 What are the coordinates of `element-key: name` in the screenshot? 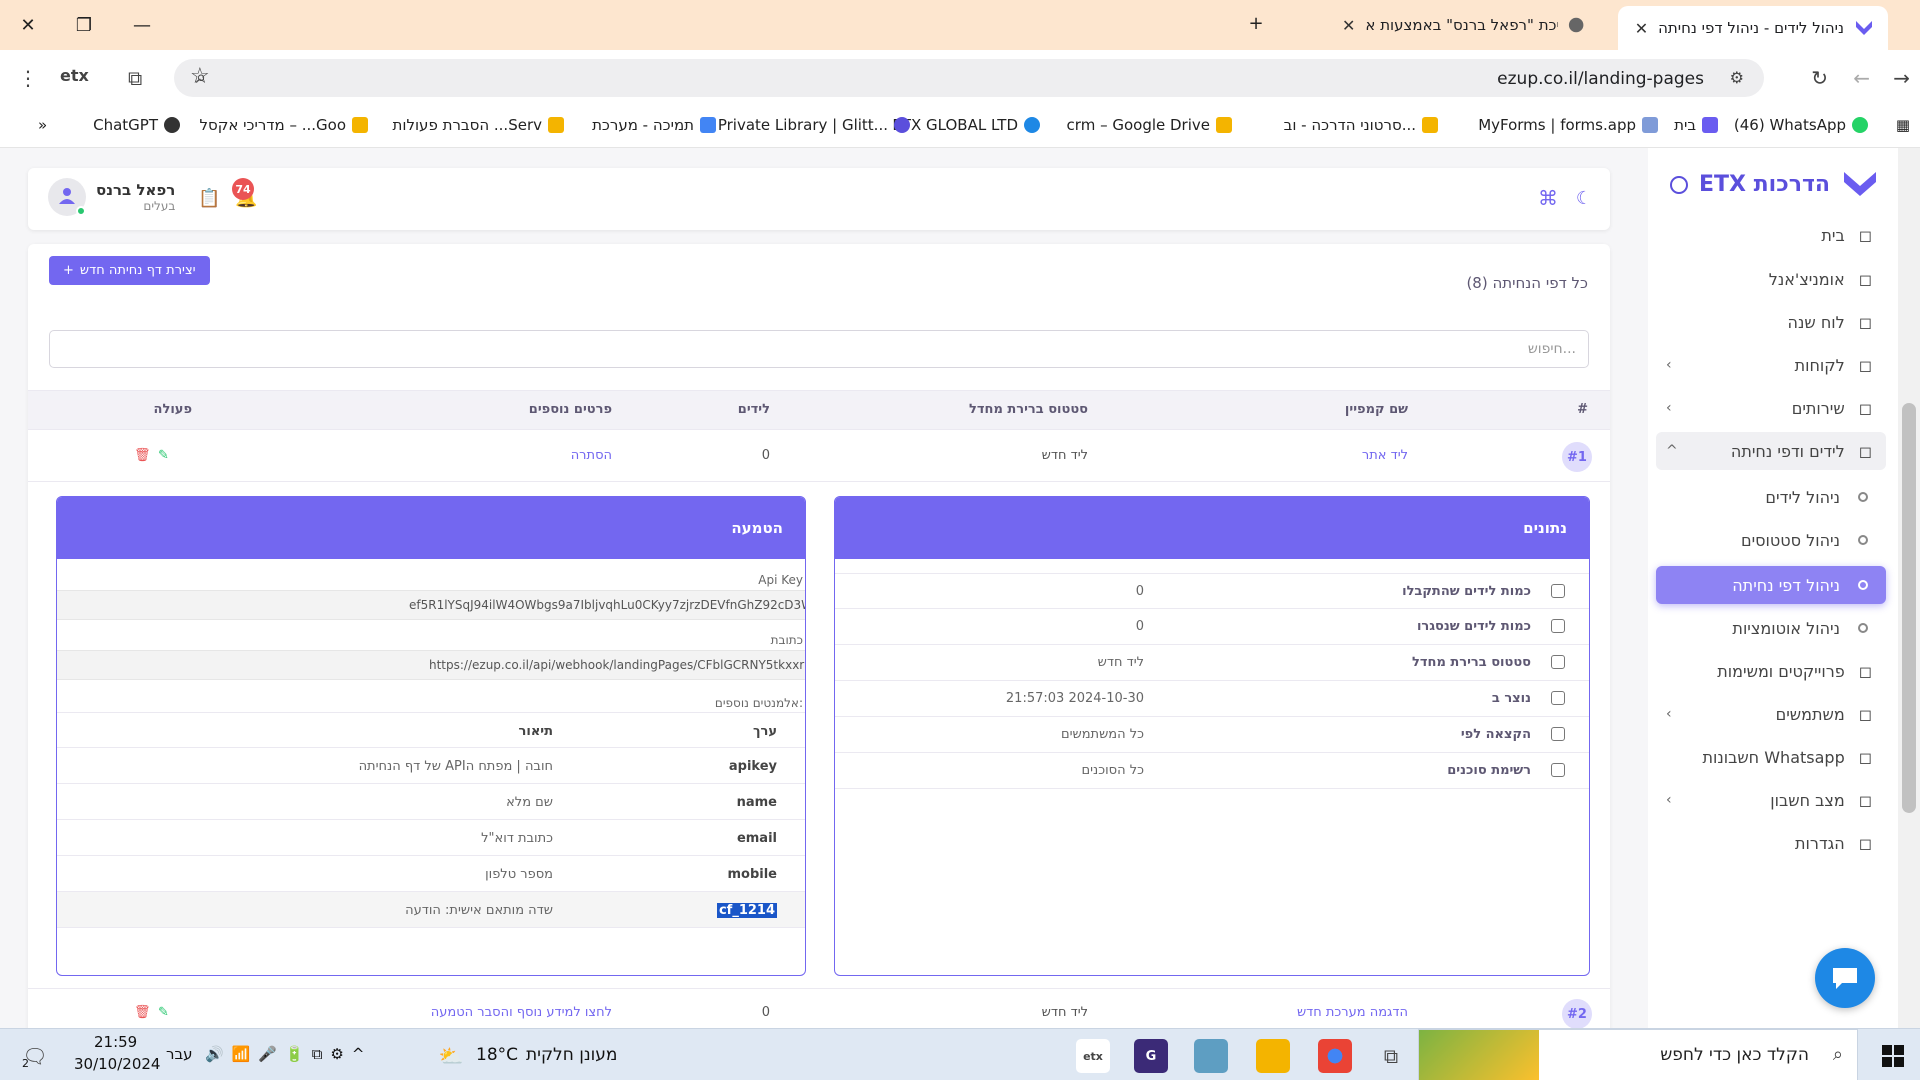 It's located at (757, 802).